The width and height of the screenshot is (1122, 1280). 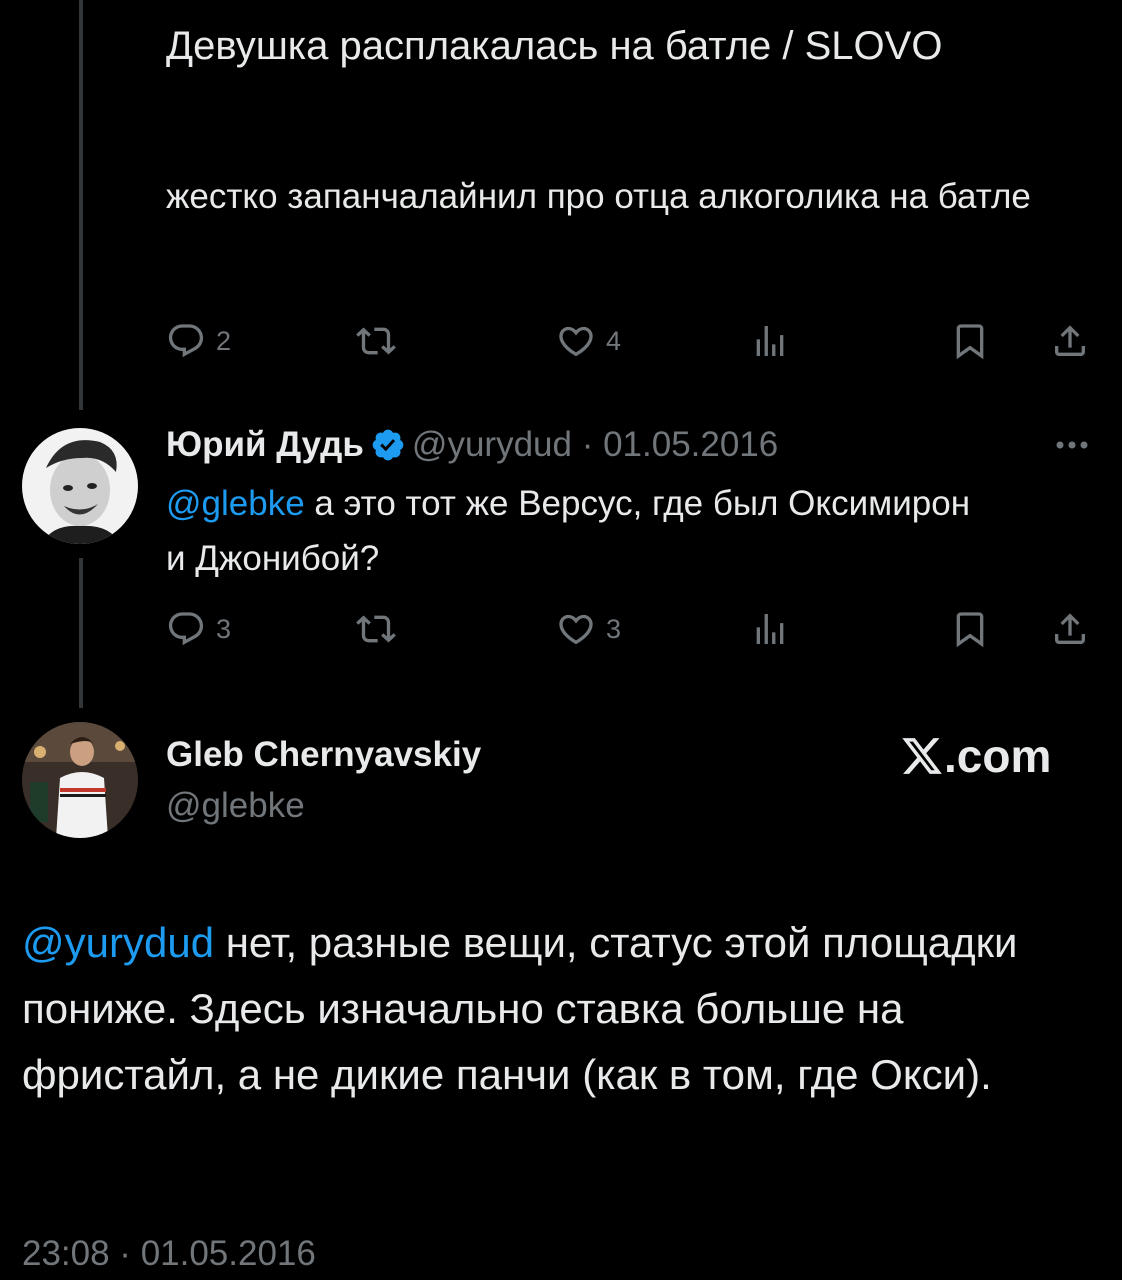 I want to click on thread-line-middle, so click(x=81, y=633).